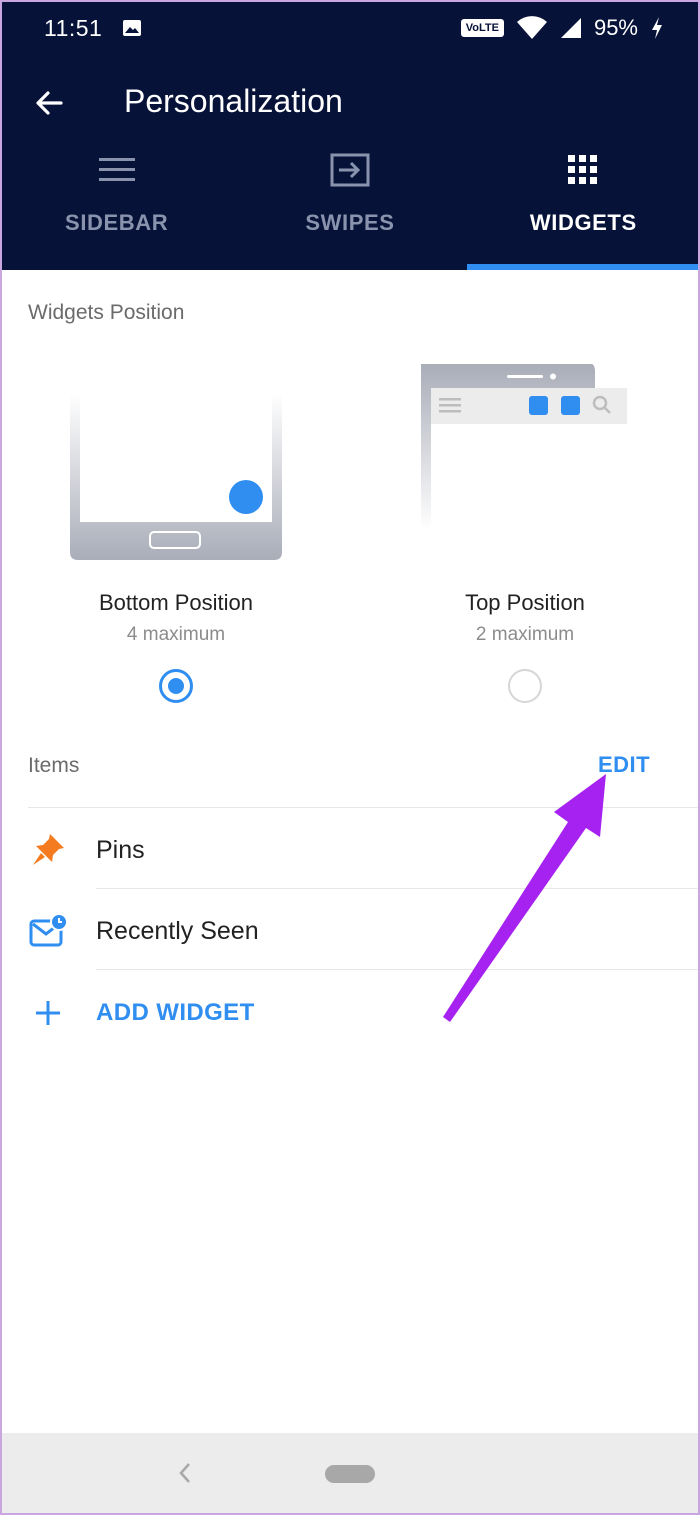 This screenshot has height=1515, width=700. I want to click on menu-icon, so click(116, 169).